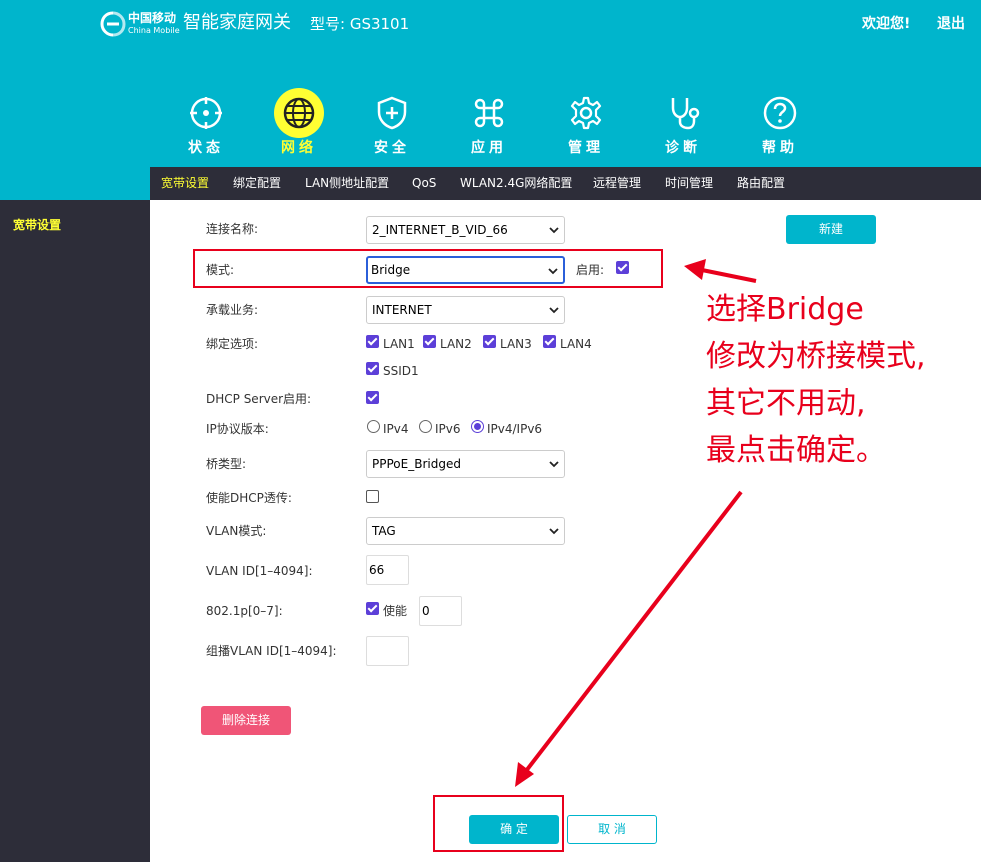  I want to click on nav-label: 管理, so click(586, 148).